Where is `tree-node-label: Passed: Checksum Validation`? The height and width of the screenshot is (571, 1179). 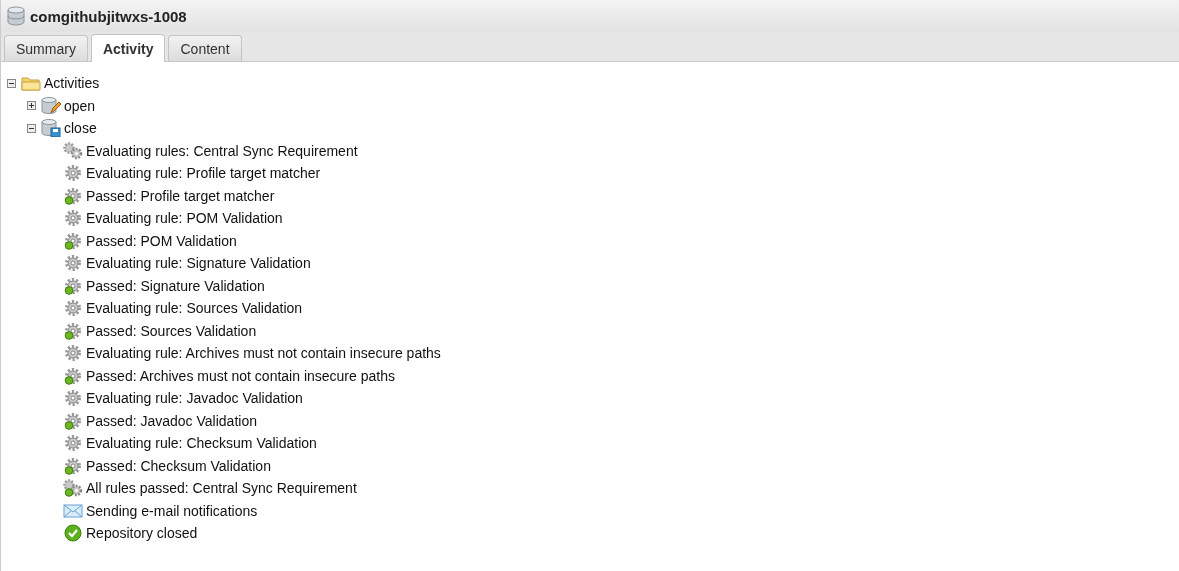
tree-node-label: Passed: Checksum Validation is located at coordinates (178, 465).